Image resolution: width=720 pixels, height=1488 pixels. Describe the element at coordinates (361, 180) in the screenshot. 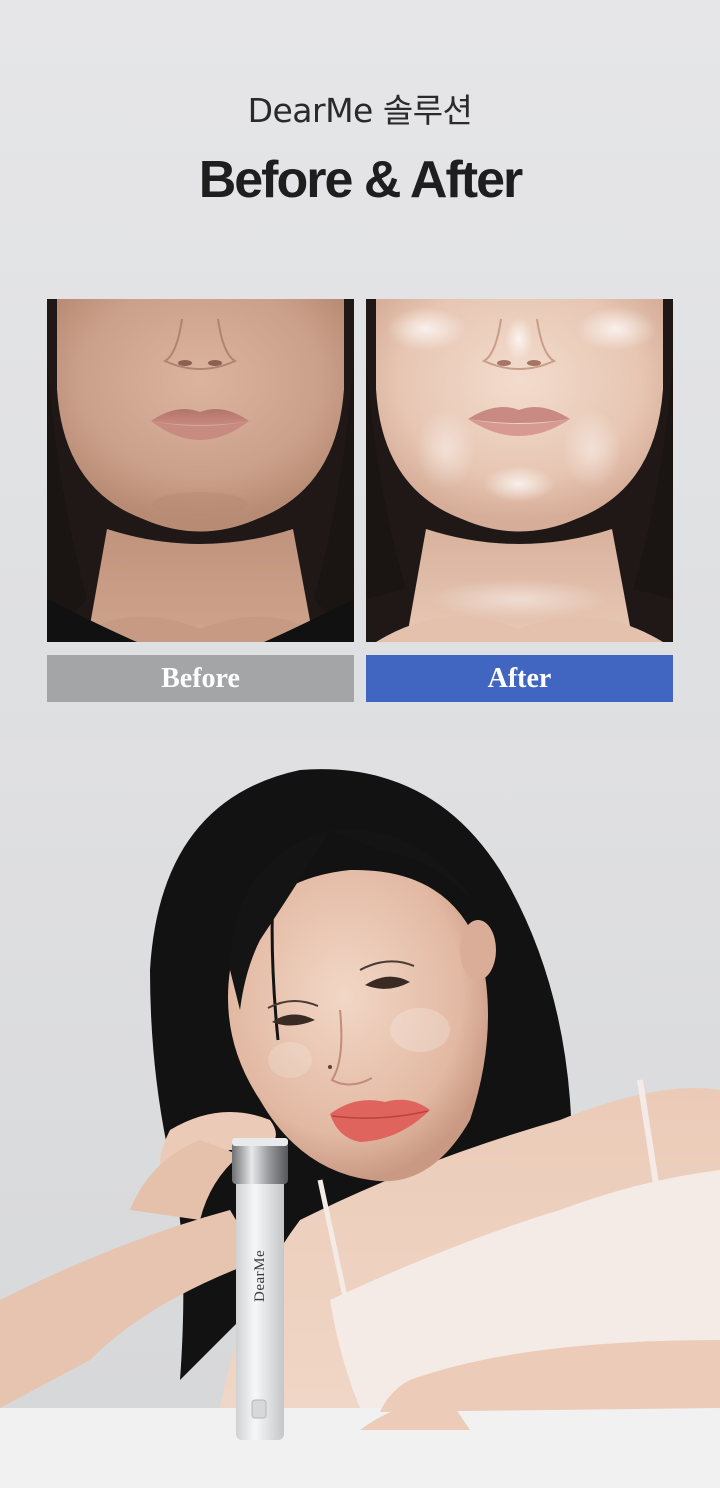

I see `section-title: Before & After` at that location.